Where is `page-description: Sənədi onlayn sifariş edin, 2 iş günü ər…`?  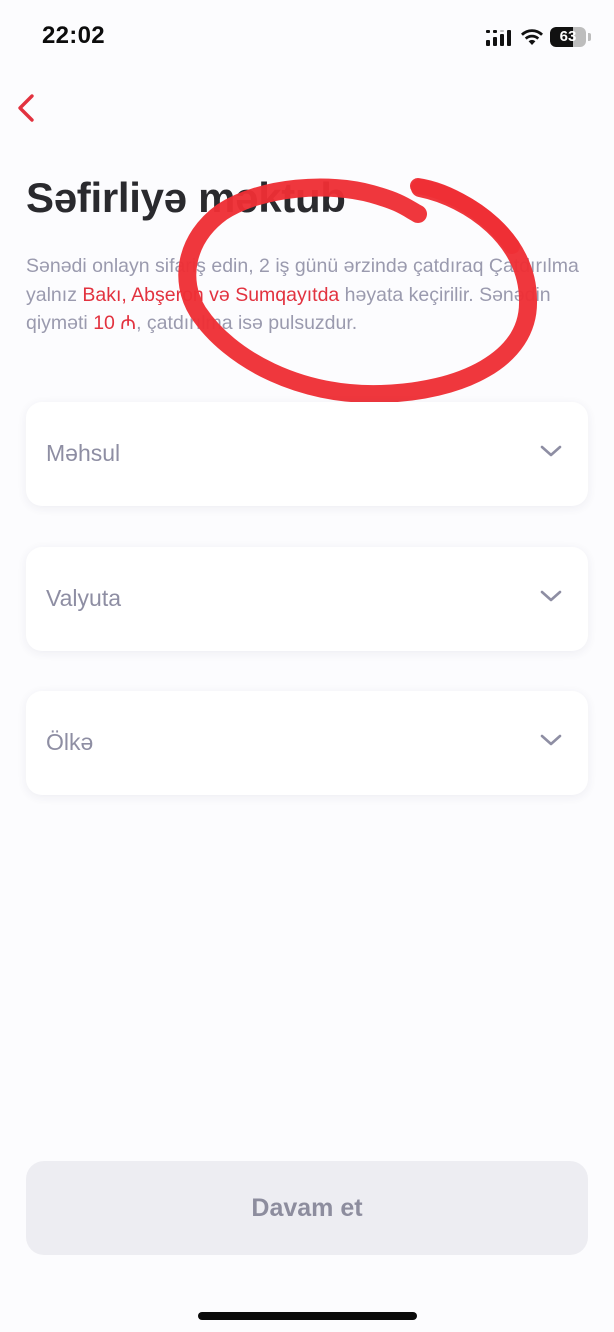
page-description: Sənədi onlayn sifariş edin, 2 iş günü ər… is located at coordinates (311, 295).